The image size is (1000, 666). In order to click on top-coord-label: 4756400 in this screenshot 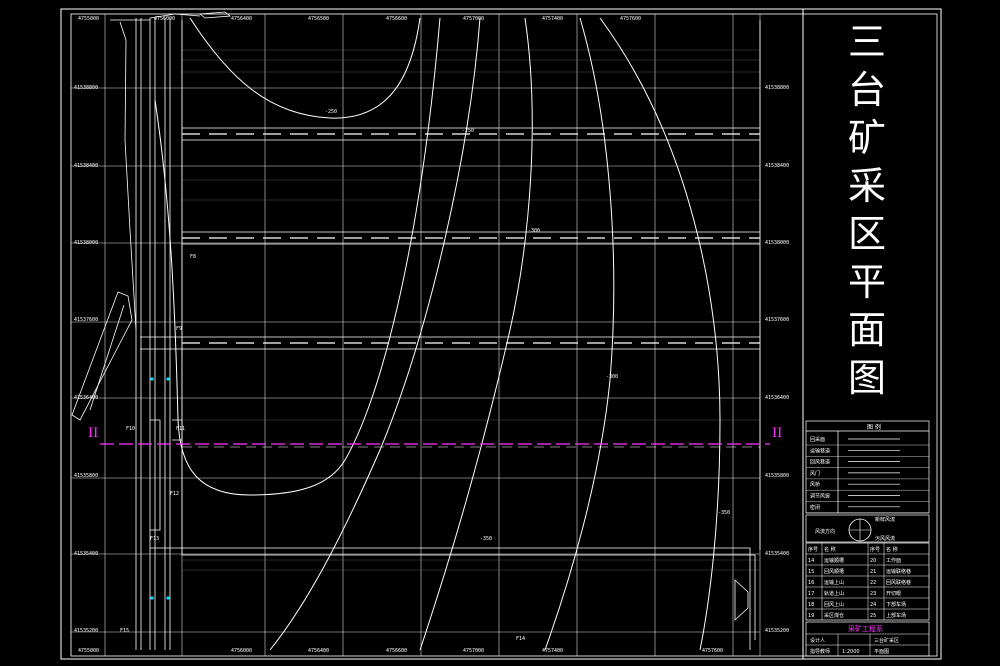, I will do `click(241, 19)`.